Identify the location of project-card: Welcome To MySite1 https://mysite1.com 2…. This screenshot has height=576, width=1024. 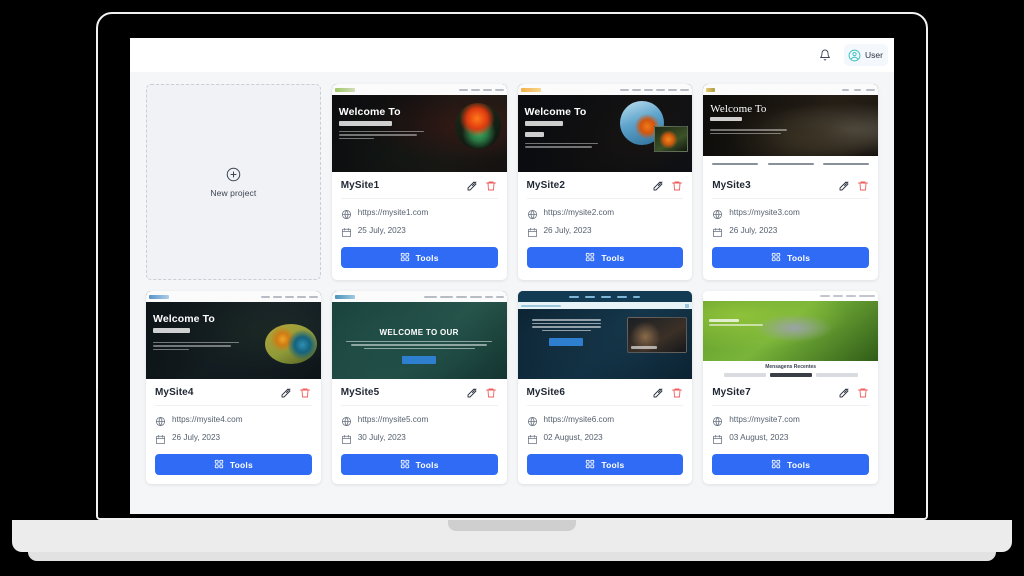
(419, 182).